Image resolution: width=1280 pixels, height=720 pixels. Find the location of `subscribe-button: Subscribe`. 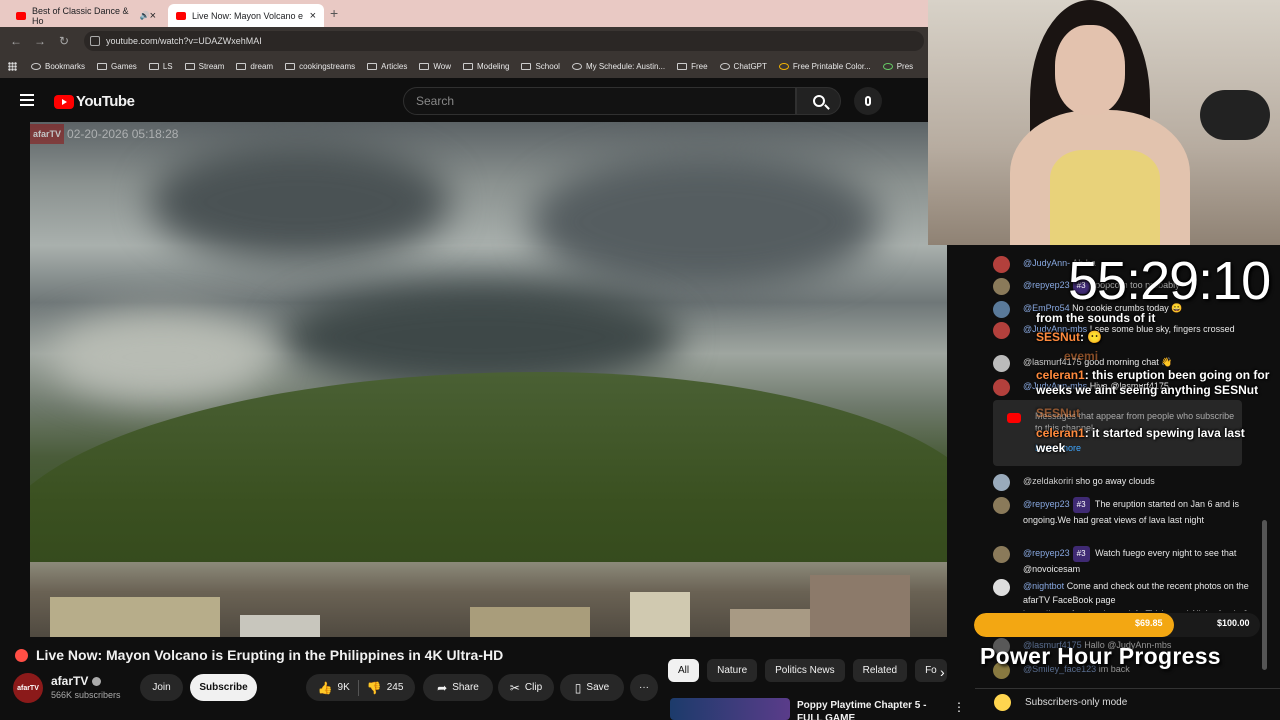

subscribe-button: Subscribe is located at coordinates (223, 687).